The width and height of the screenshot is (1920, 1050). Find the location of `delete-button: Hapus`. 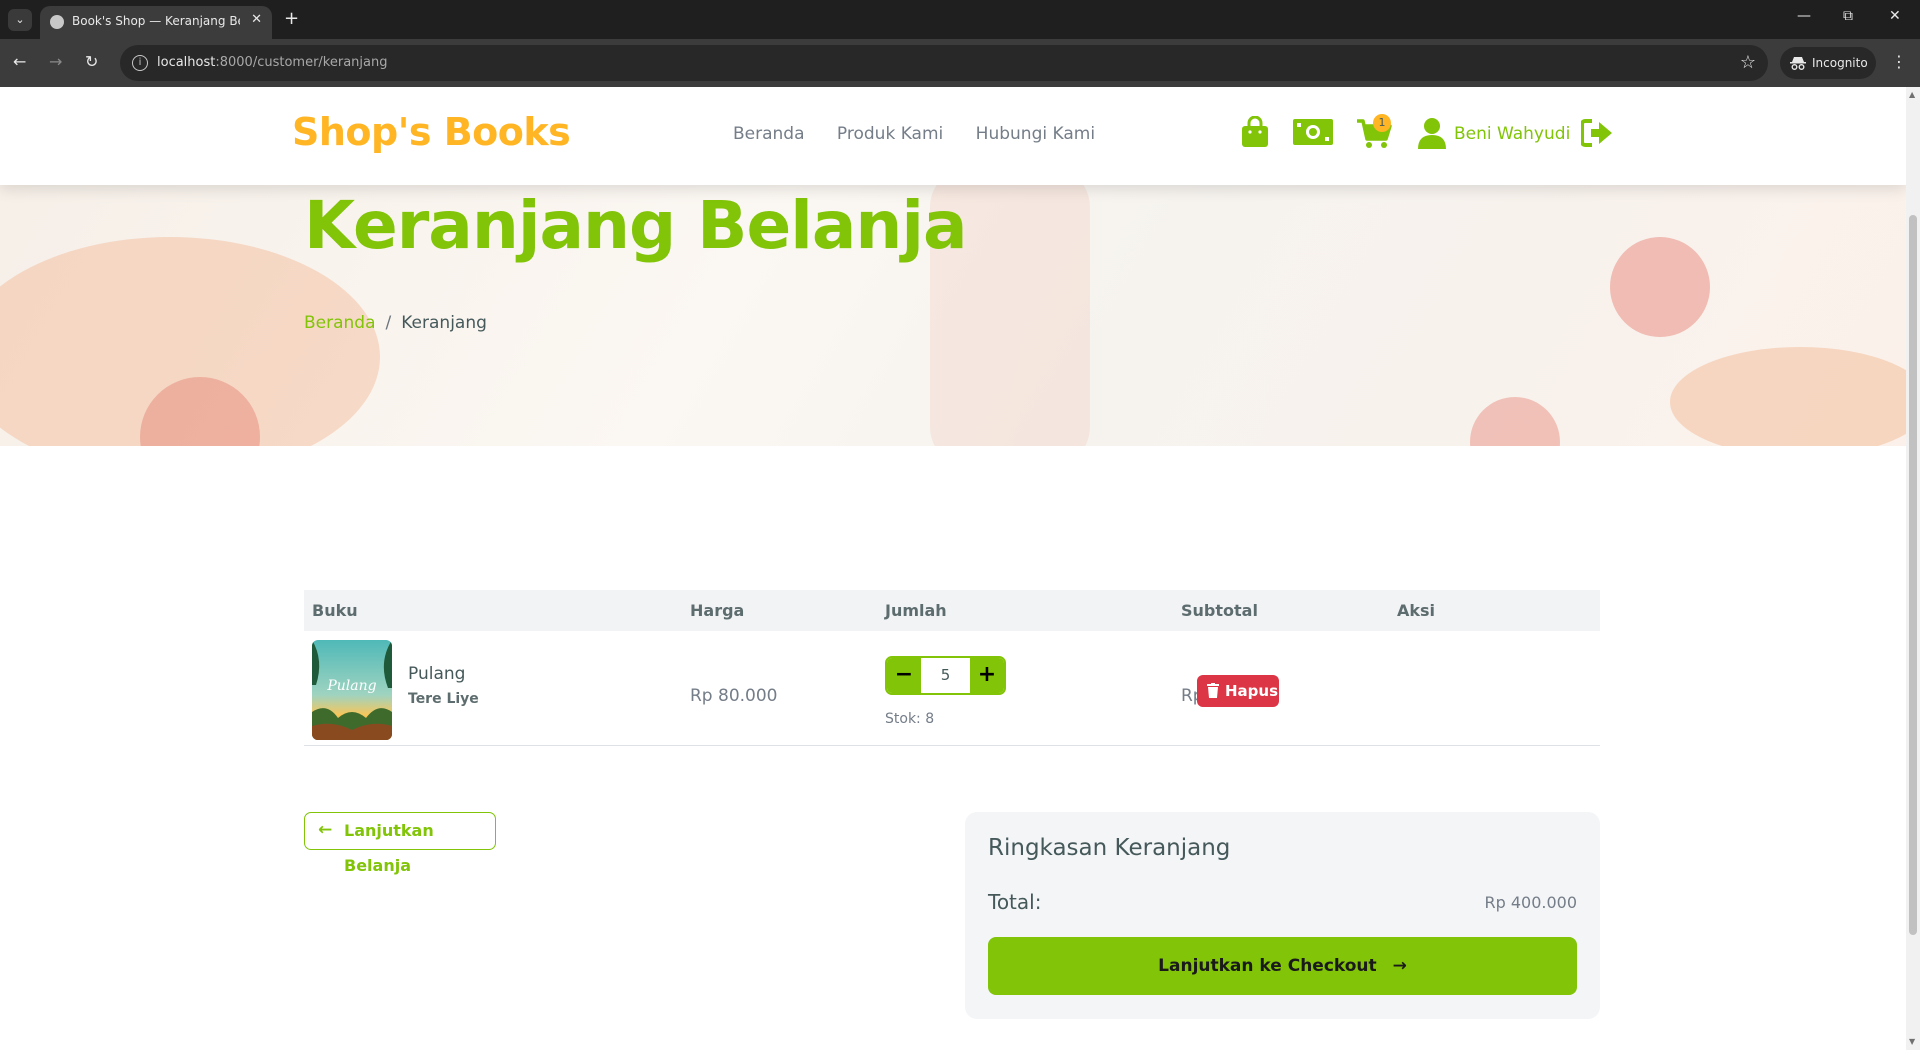

delete-button: Hapus is located at coordinates (1238, 691).